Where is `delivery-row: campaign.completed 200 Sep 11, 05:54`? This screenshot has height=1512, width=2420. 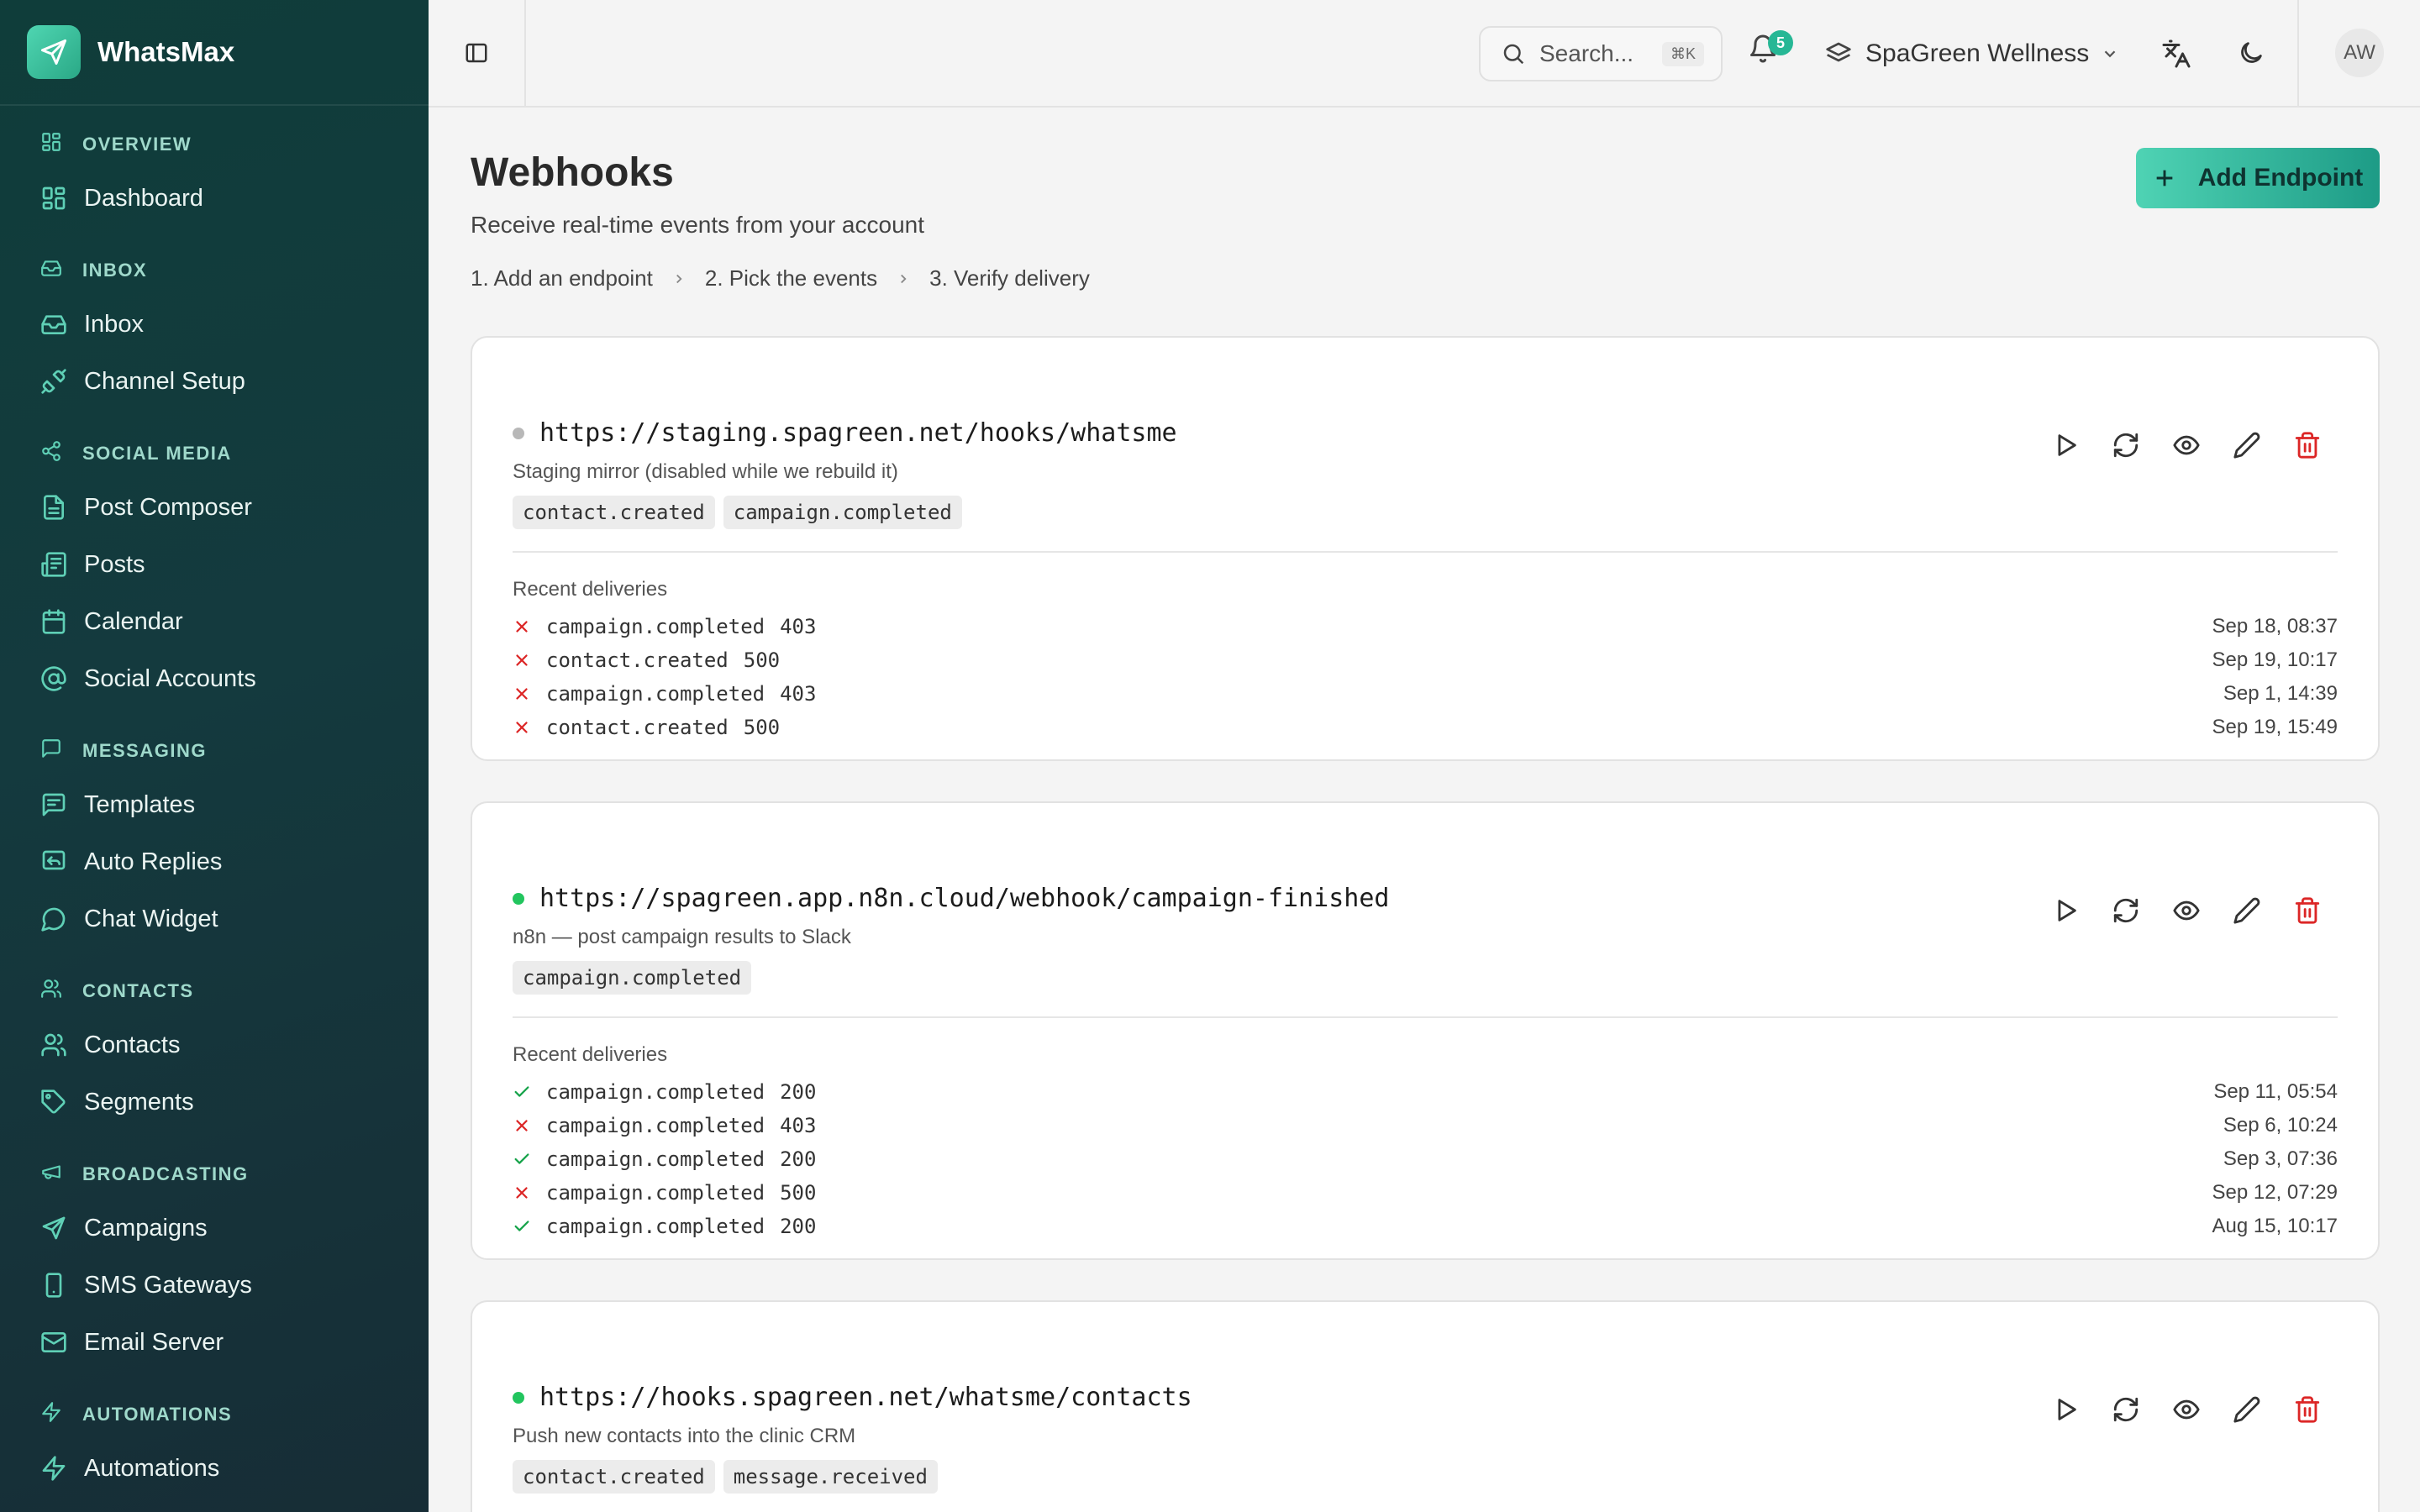
delivery-row: campaign.completed 200 Sep 11, 05:54 is located at coordinates (1425, 1092).